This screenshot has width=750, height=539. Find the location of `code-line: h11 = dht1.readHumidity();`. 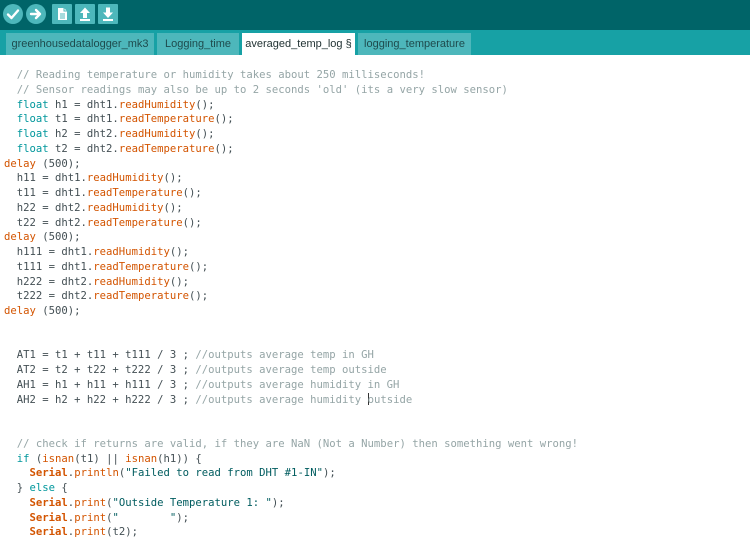

code-line: h11 = dht1.readHumidity(); is located at coordinates (291, 178).